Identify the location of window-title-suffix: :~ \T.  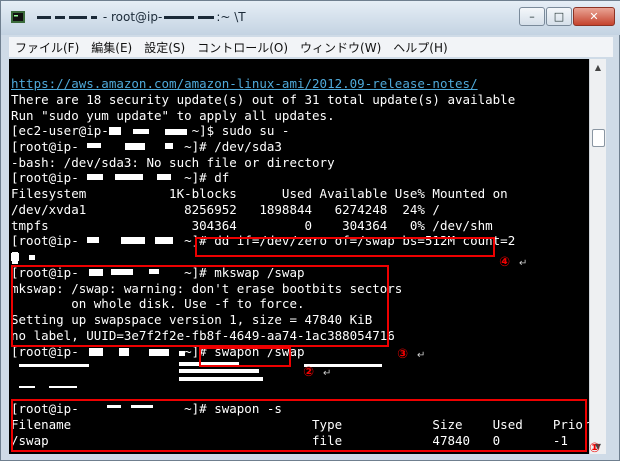
(231, 17).